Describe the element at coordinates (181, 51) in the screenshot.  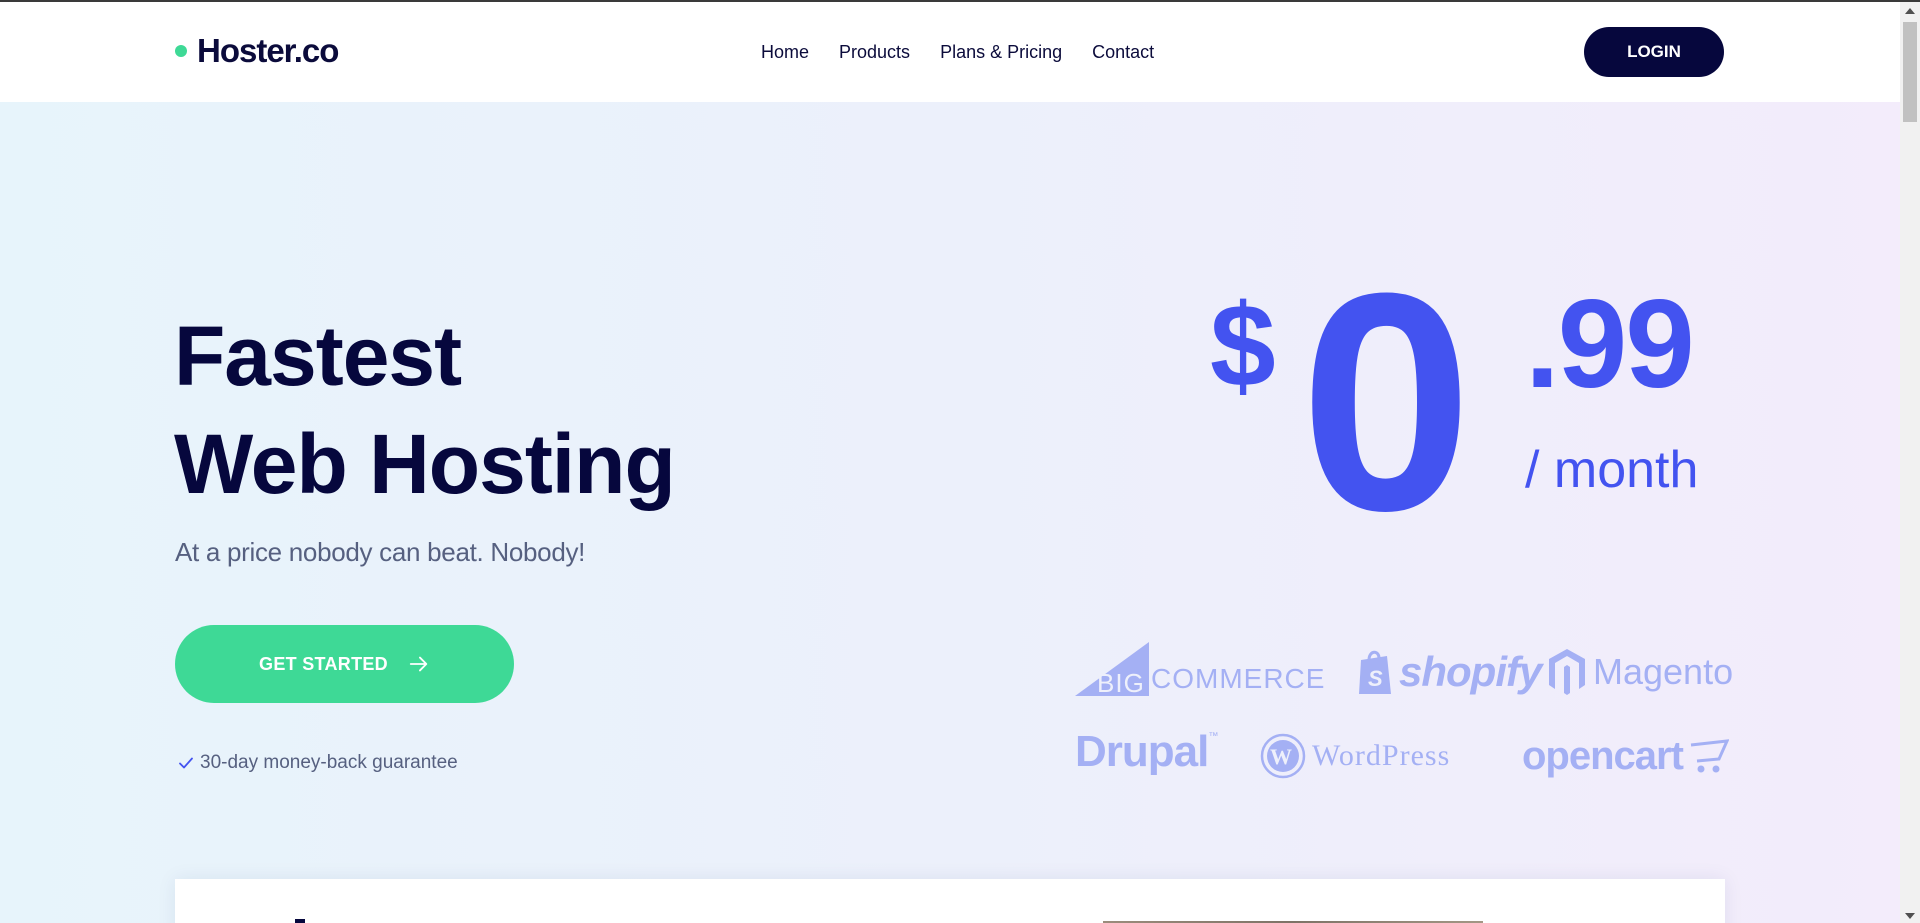
I see `logo-dot-icon` at that location.